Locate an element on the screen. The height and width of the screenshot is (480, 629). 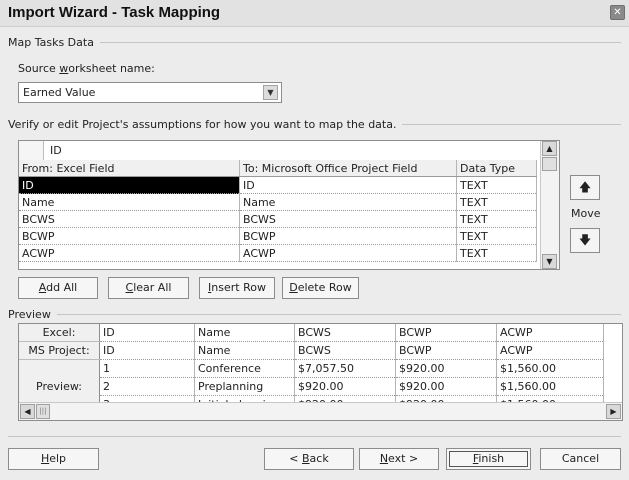
arrow-up-icon: 🡅 is located at coordinates (585, 187).